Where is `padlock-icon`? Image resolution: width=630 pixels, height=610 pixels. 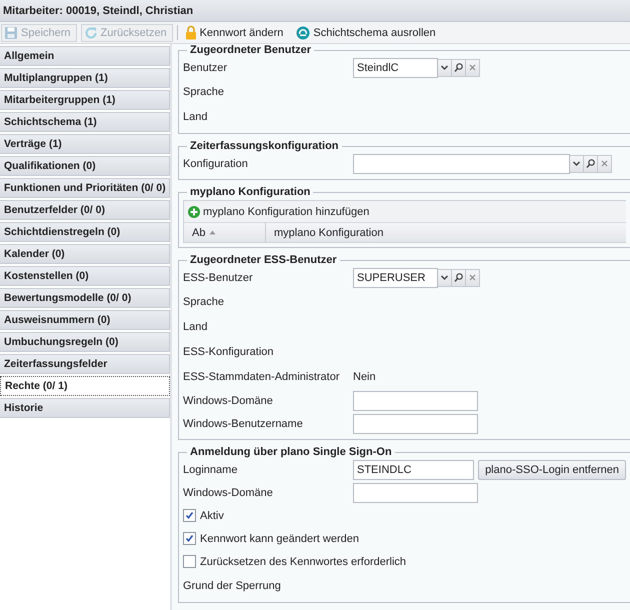 padlock-icon is located at coordinates (190, 32).